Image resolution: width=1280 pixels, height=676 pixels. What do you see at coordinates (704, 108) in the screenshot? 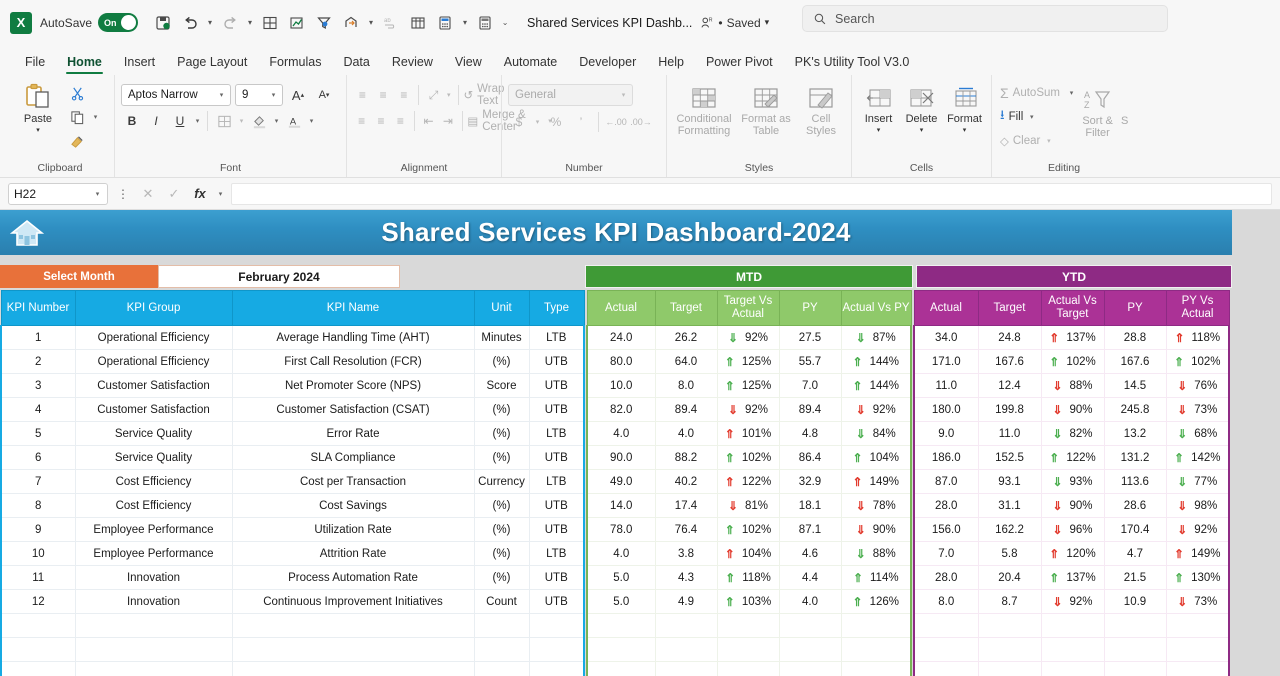
I see `conditional-formatting-button: Conditional Formatting` at bounding box center [704, 108].